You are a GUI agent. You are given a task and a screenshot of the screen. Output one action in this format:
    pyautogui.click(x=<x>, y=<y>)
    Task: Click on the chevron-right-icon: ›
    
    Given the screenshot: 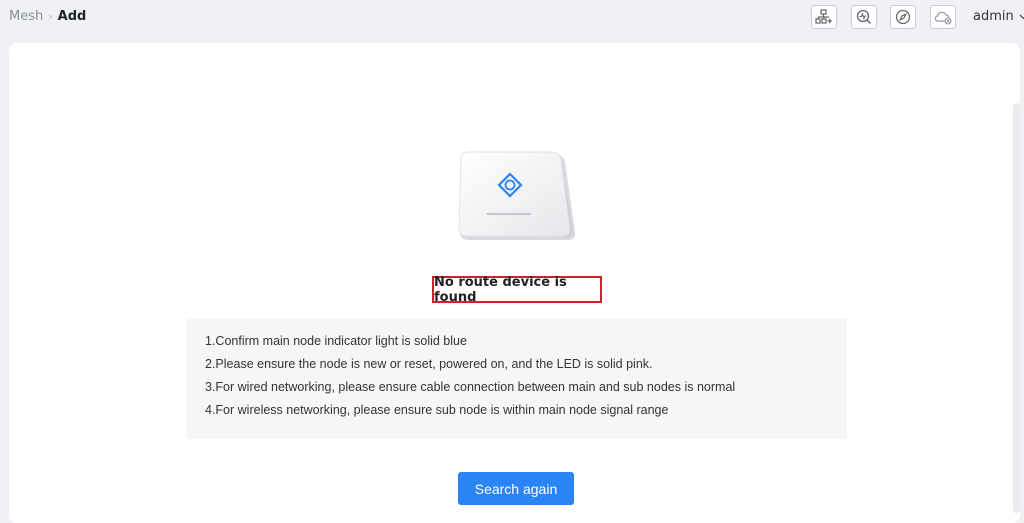 What is the action you would take?
    pyautogui.click(x=50, y=16)
    